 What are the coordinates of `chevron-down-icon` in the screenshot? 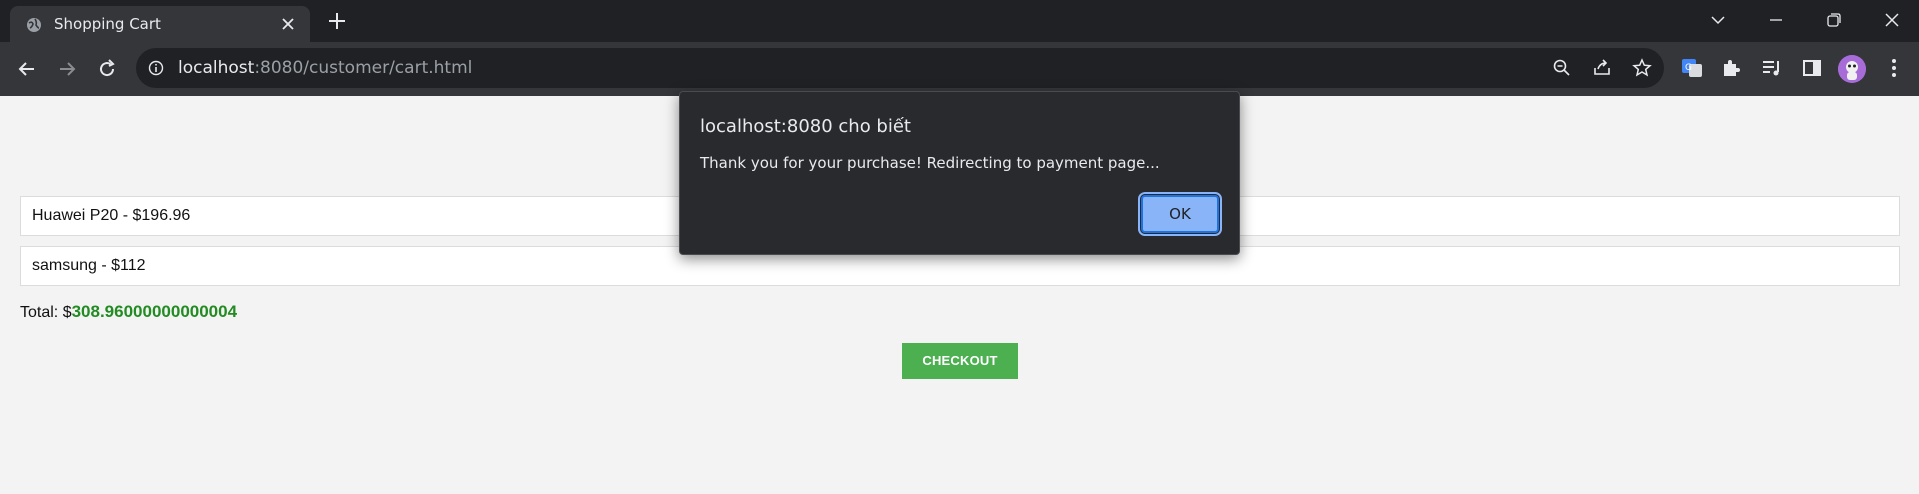 It's located at (1718, 20).